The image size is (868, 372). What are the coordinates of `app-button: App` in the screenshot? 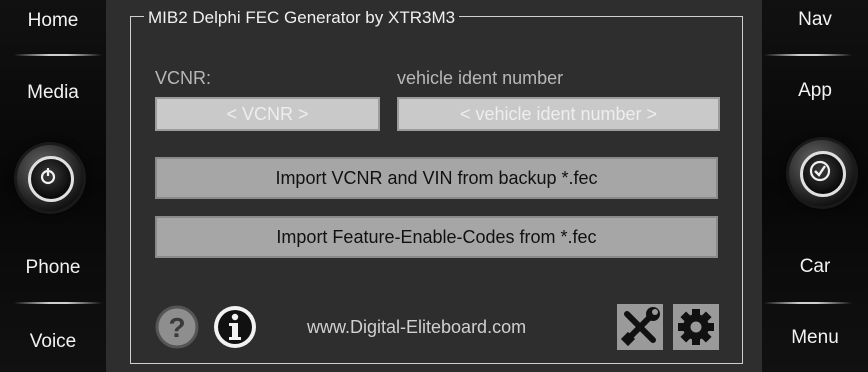 It's located at (815, 91).